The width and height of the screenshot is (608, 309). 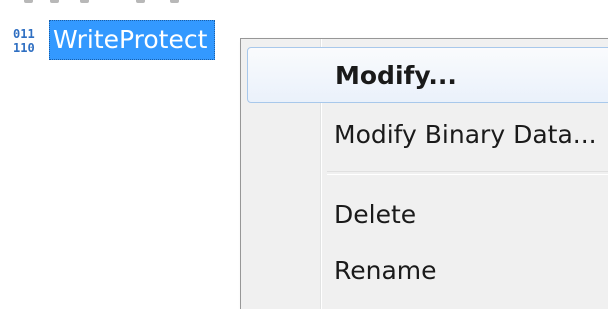 I want to click on menu-item-label: Delete, so click(x=375, y=214).